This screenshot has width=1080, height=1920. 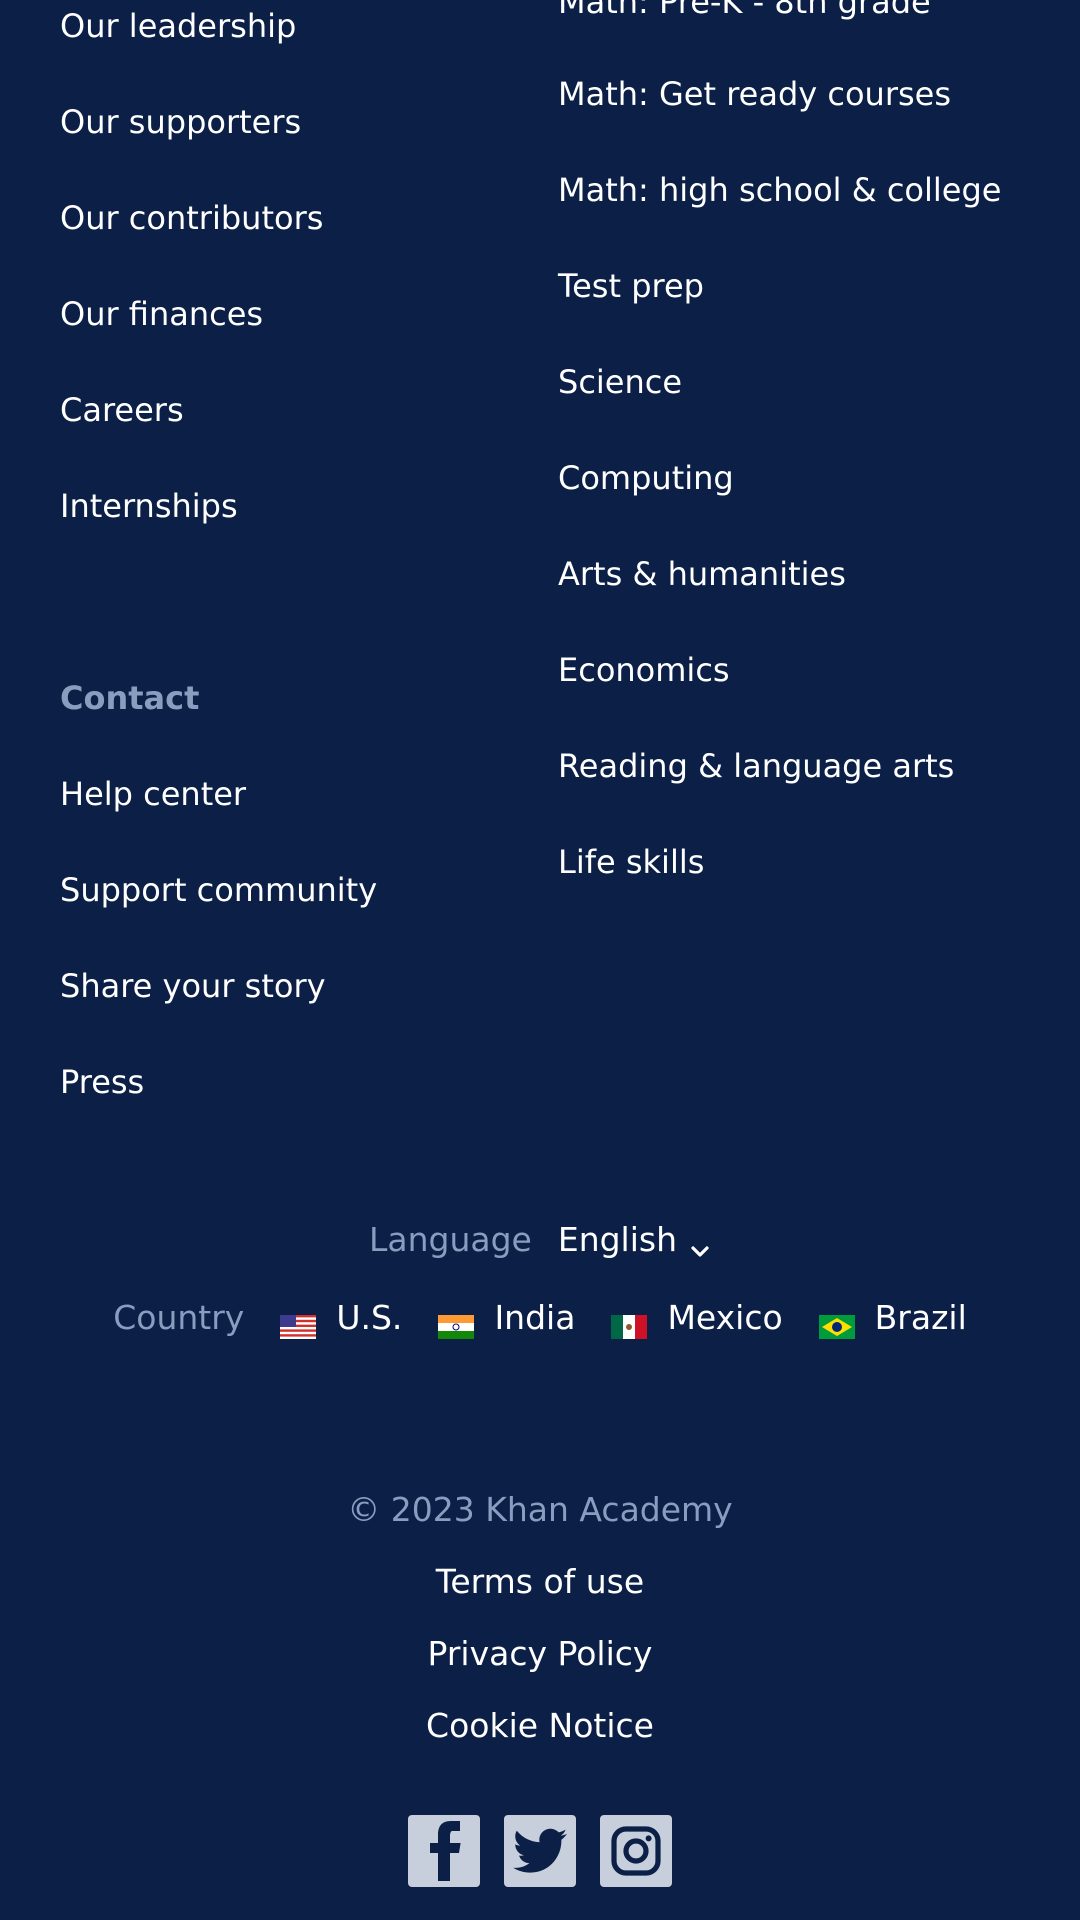 What do you see at coordinates (180, 122) in the screenshot?
I see `link-our-supporters: Our supporters` at bounding box center [180, 122].